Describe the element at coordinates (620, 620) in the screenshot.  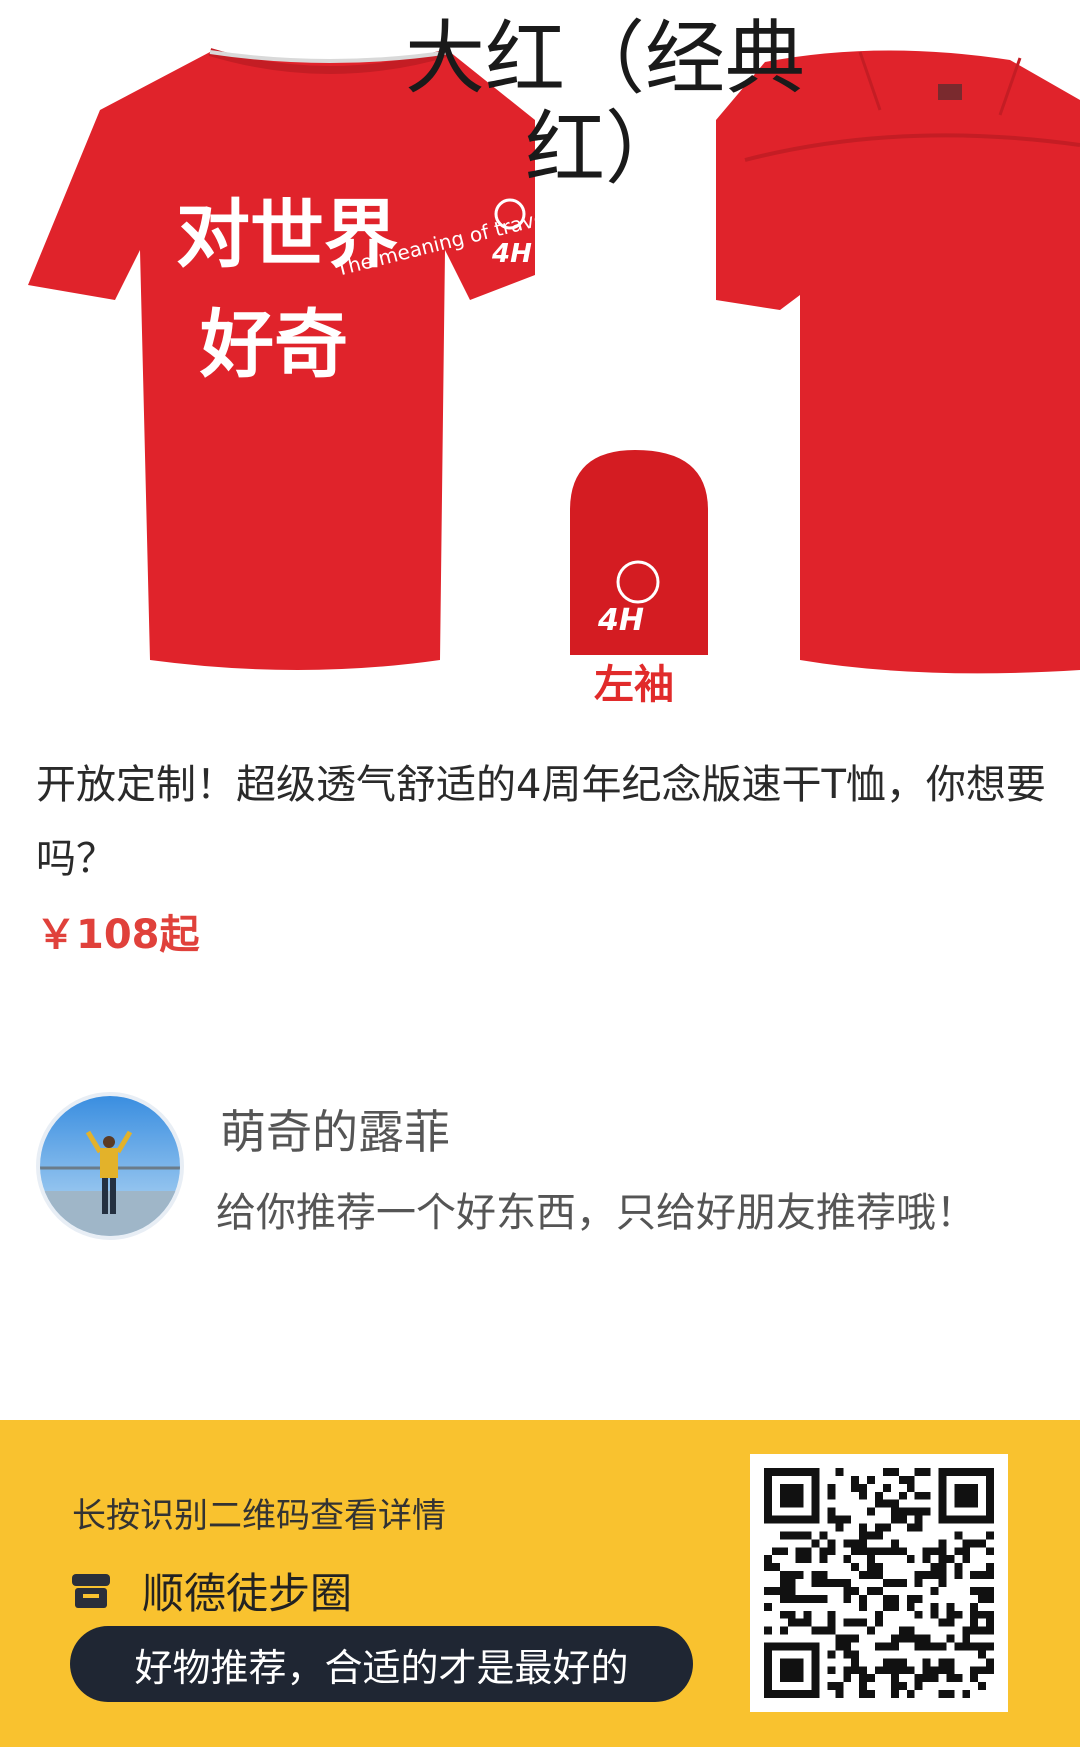
I see `sleeve-mark: 4H` at that location.